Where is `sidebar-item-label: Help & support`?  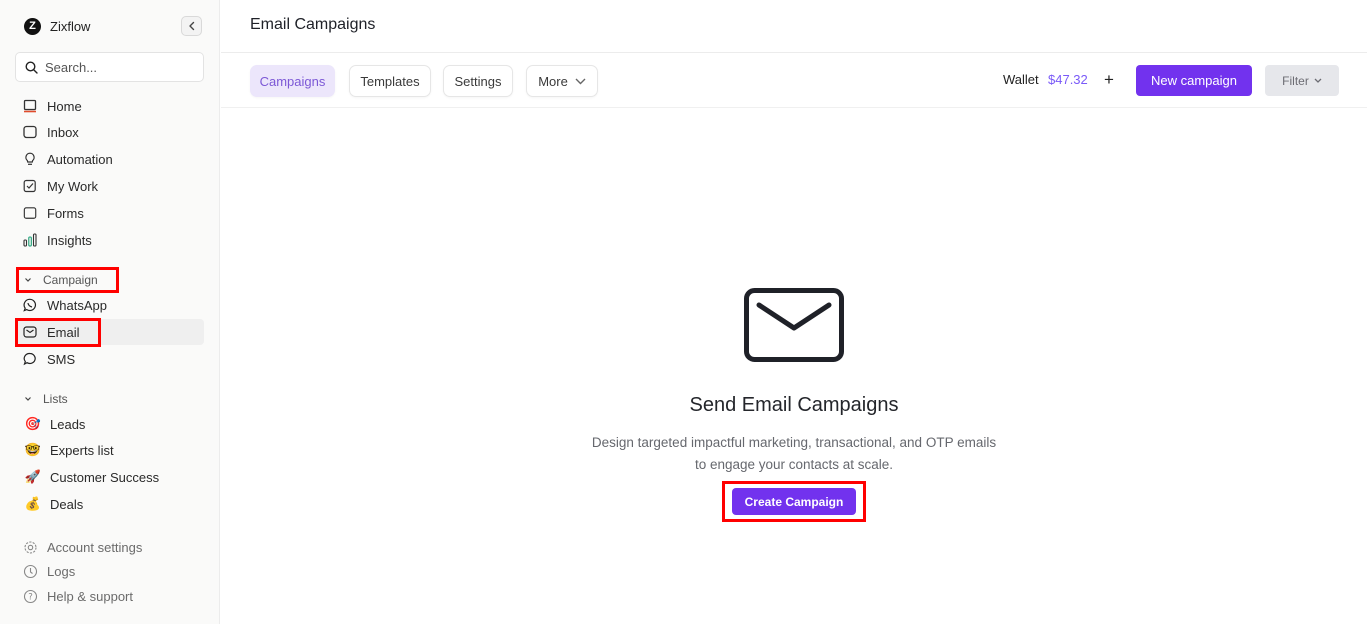 sidebar-item-label: Help & support is located at coordinates (90, 596).